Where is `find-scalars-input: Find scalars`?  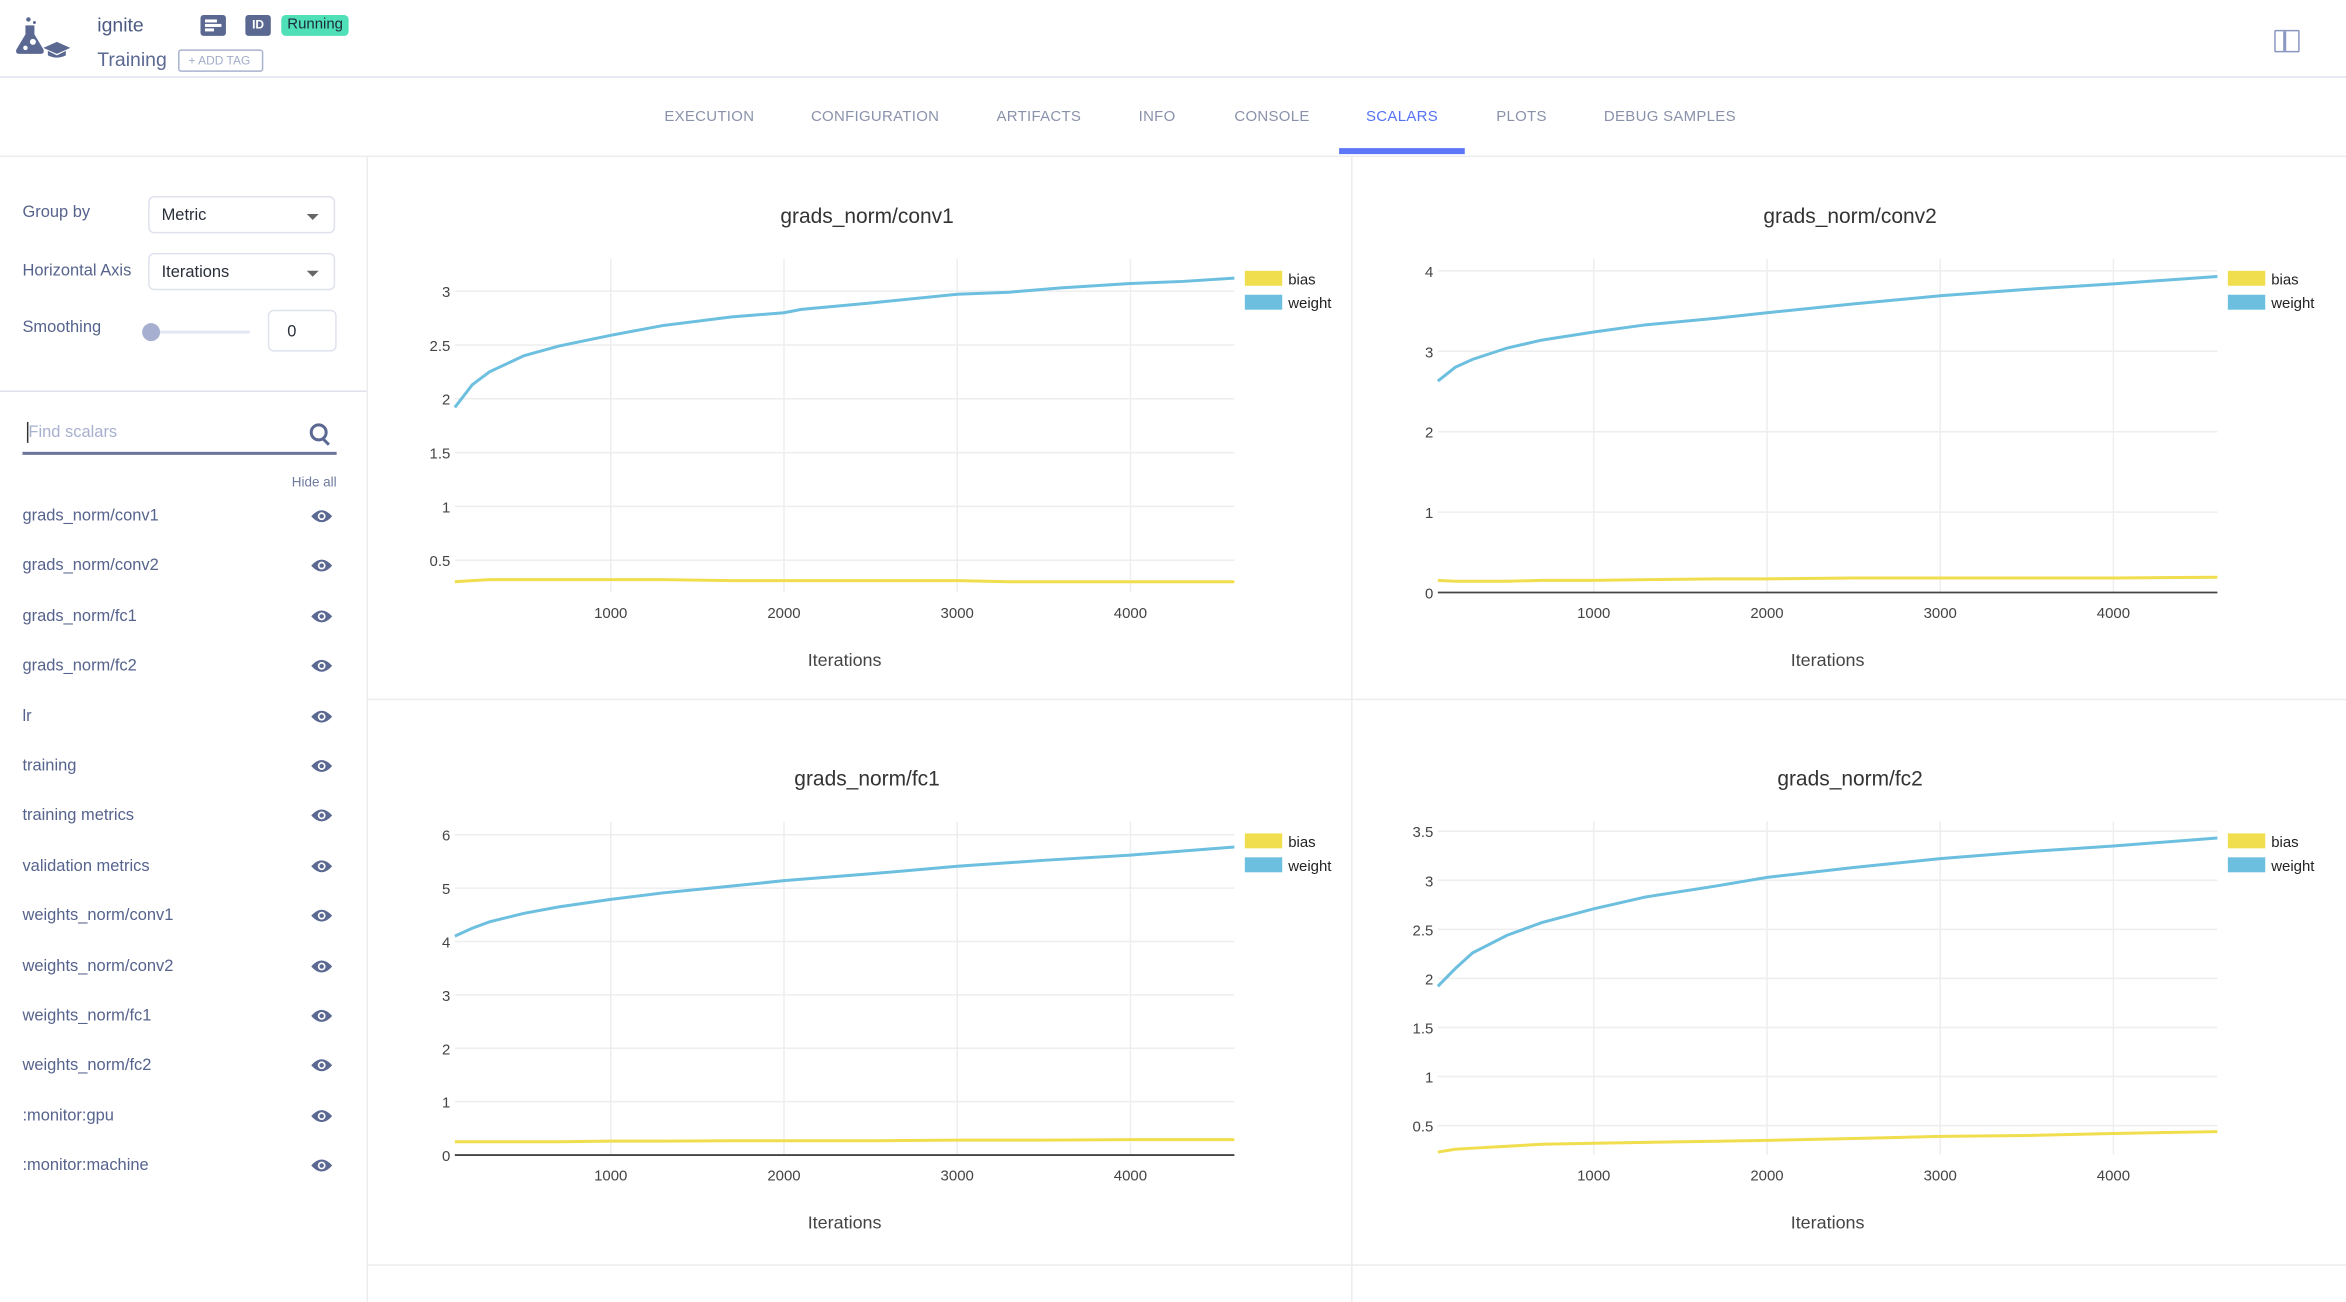
find-scalars-input: Find scalars is located at coordinates (179, 434).